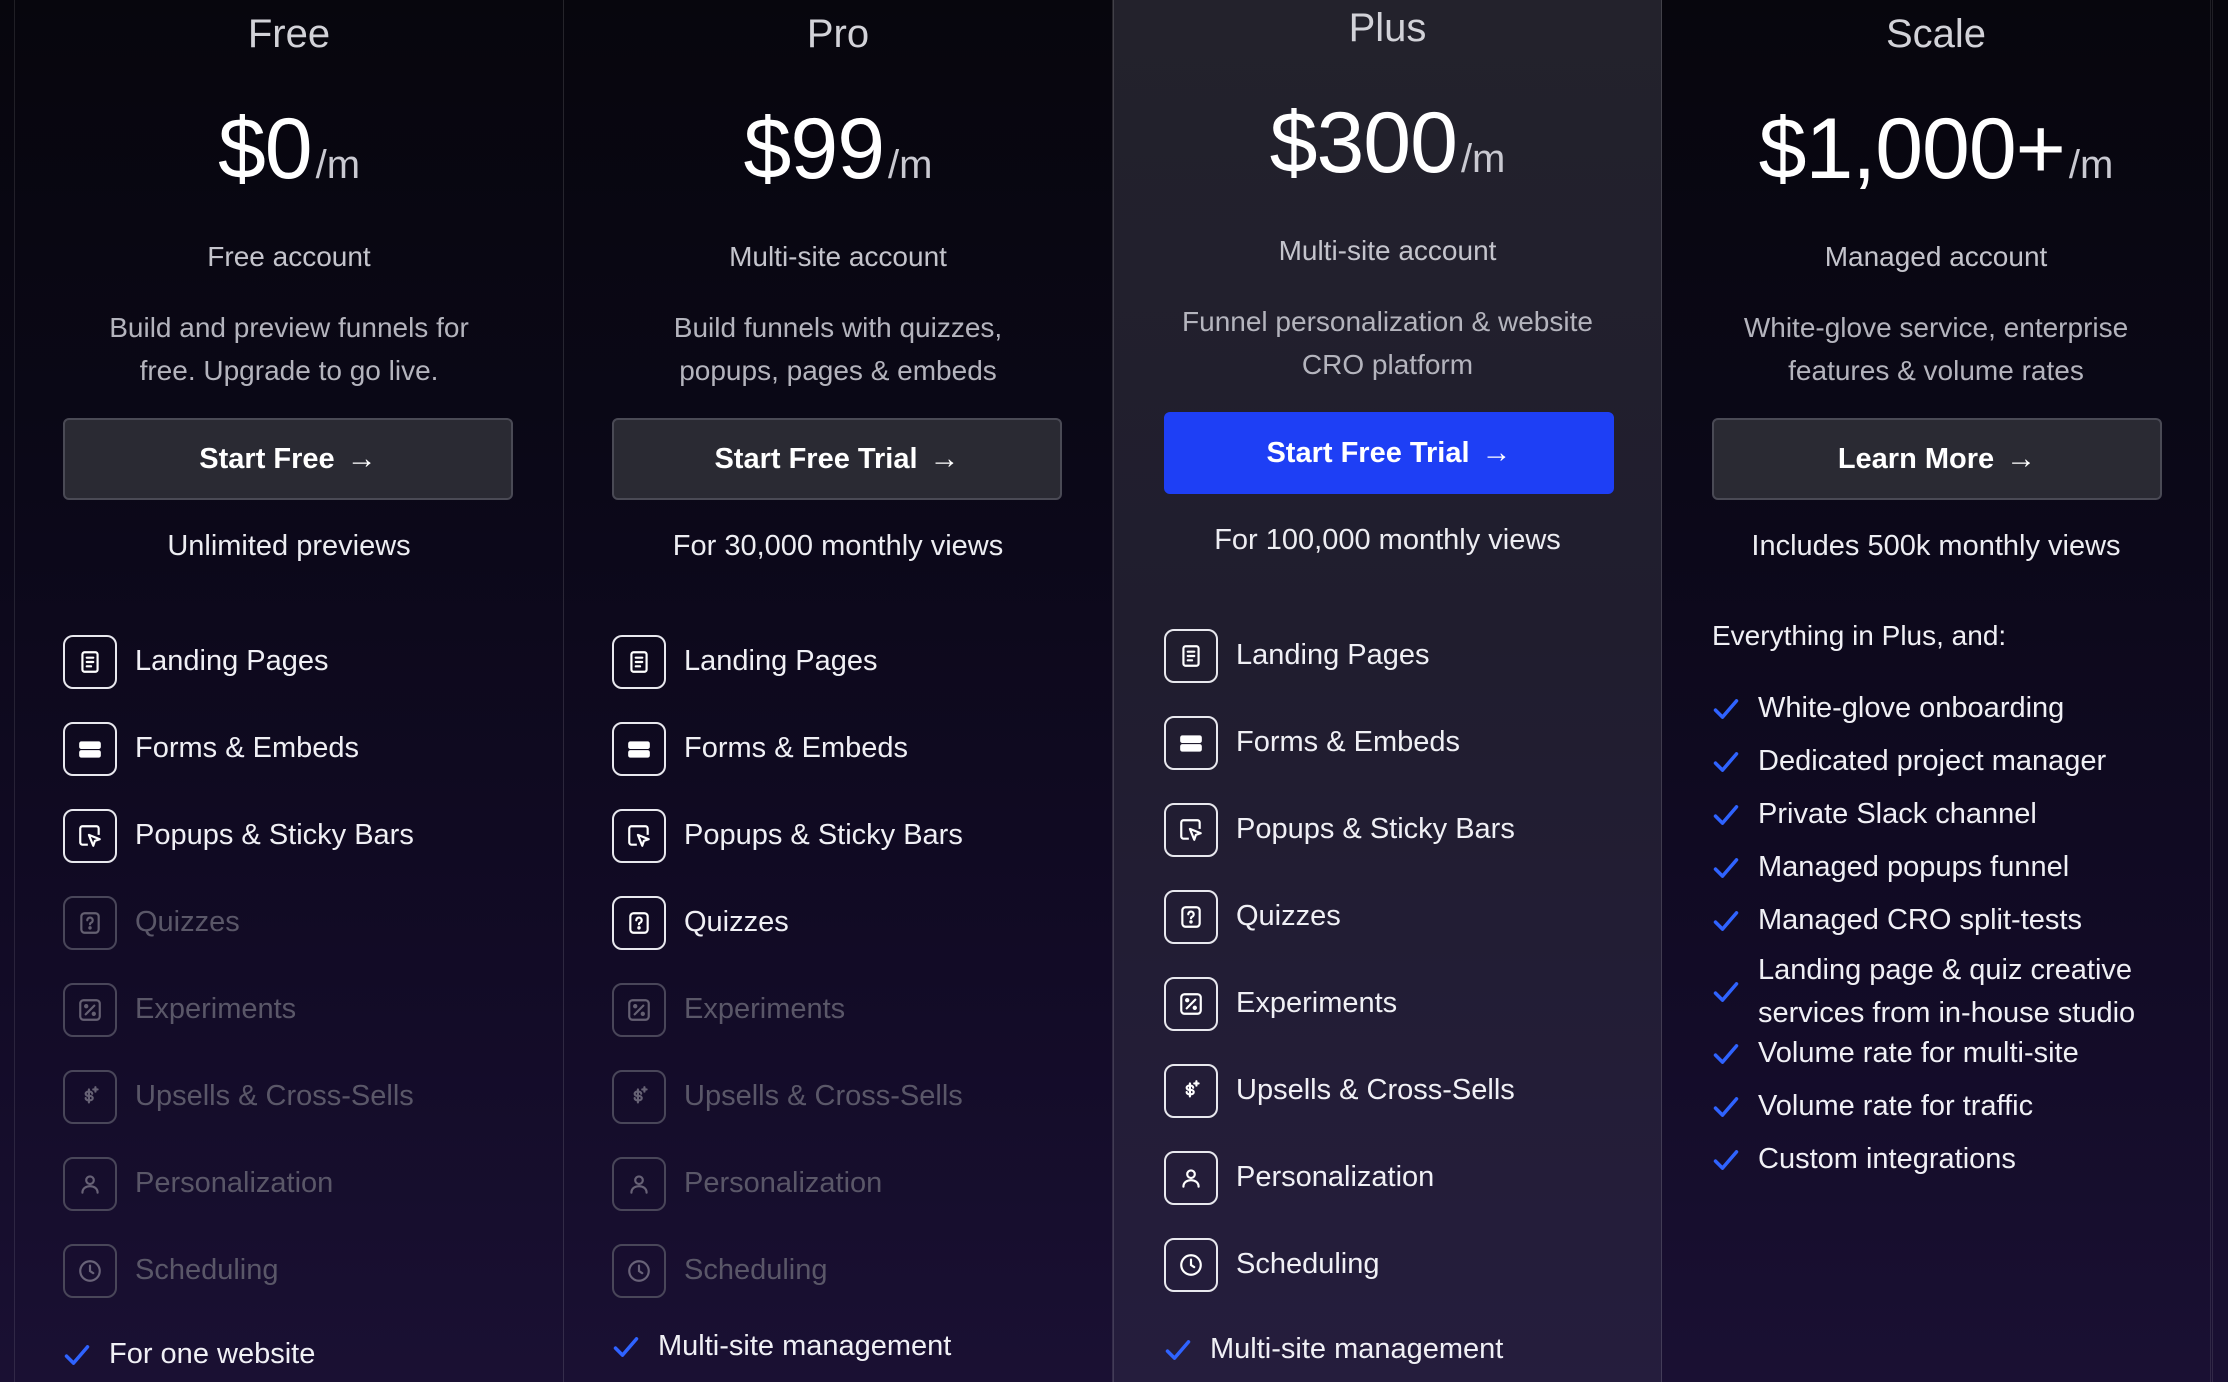 This screenshot has height=1382, width=2228. I want to click on checklist-text: Custom integrations, so click(1887, 1159).